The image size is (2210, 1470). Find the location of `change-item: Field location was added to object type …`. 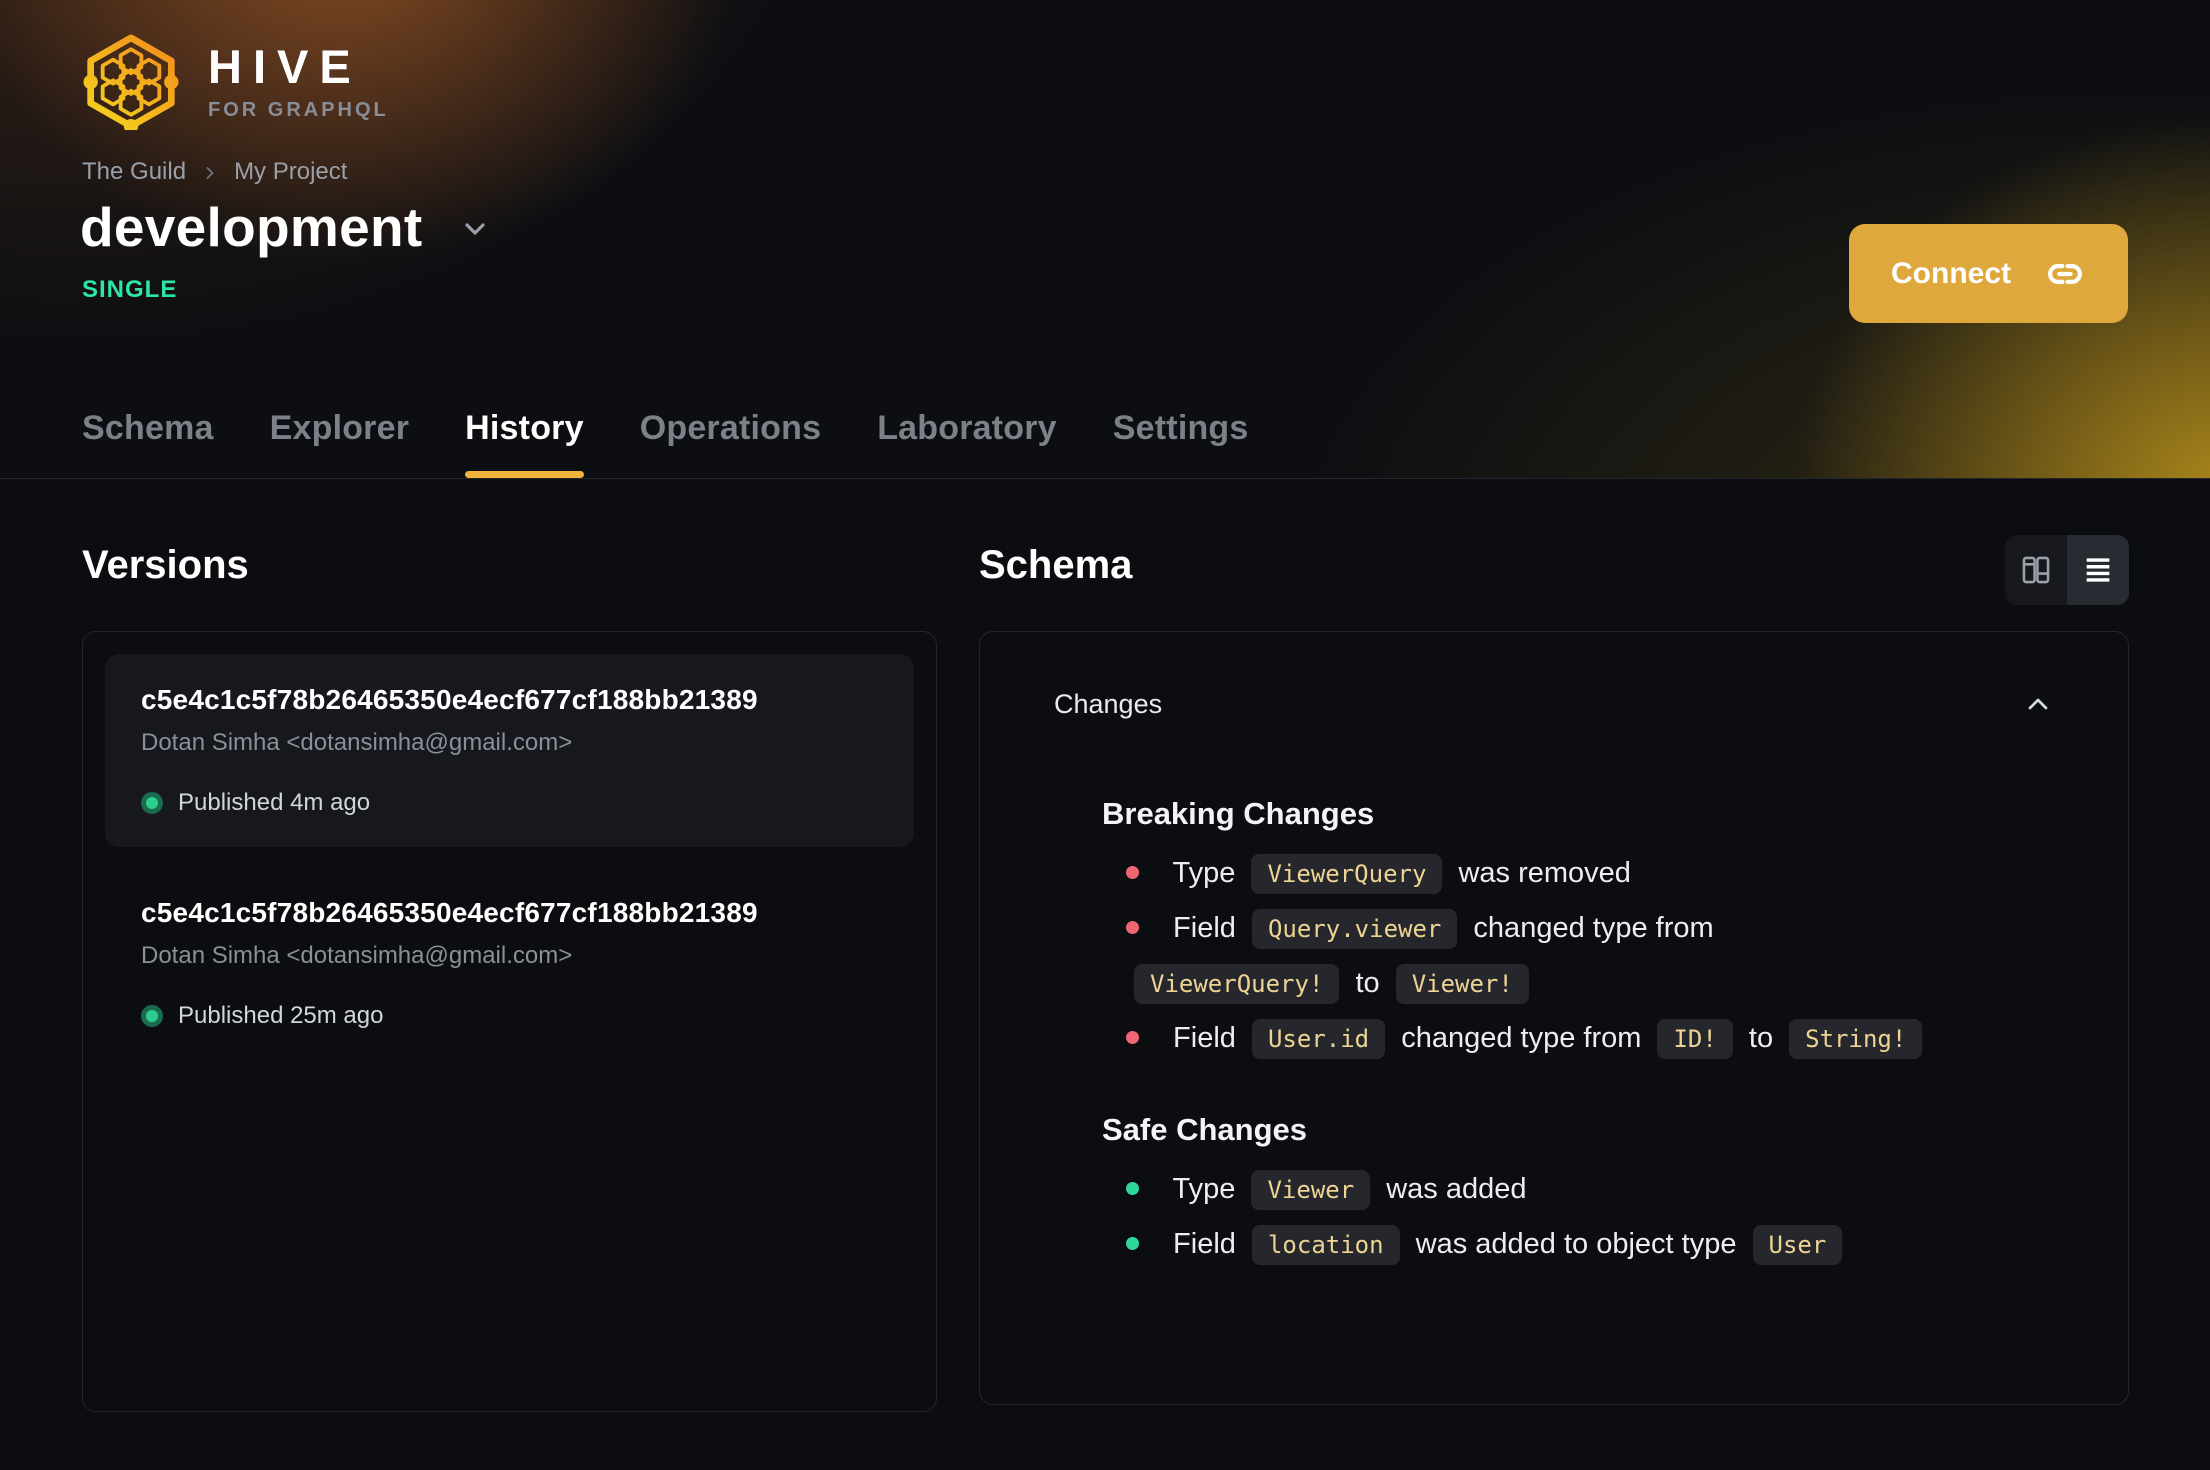

change-item: Field location was added to object type … is located at coordinates (1578, 1244).